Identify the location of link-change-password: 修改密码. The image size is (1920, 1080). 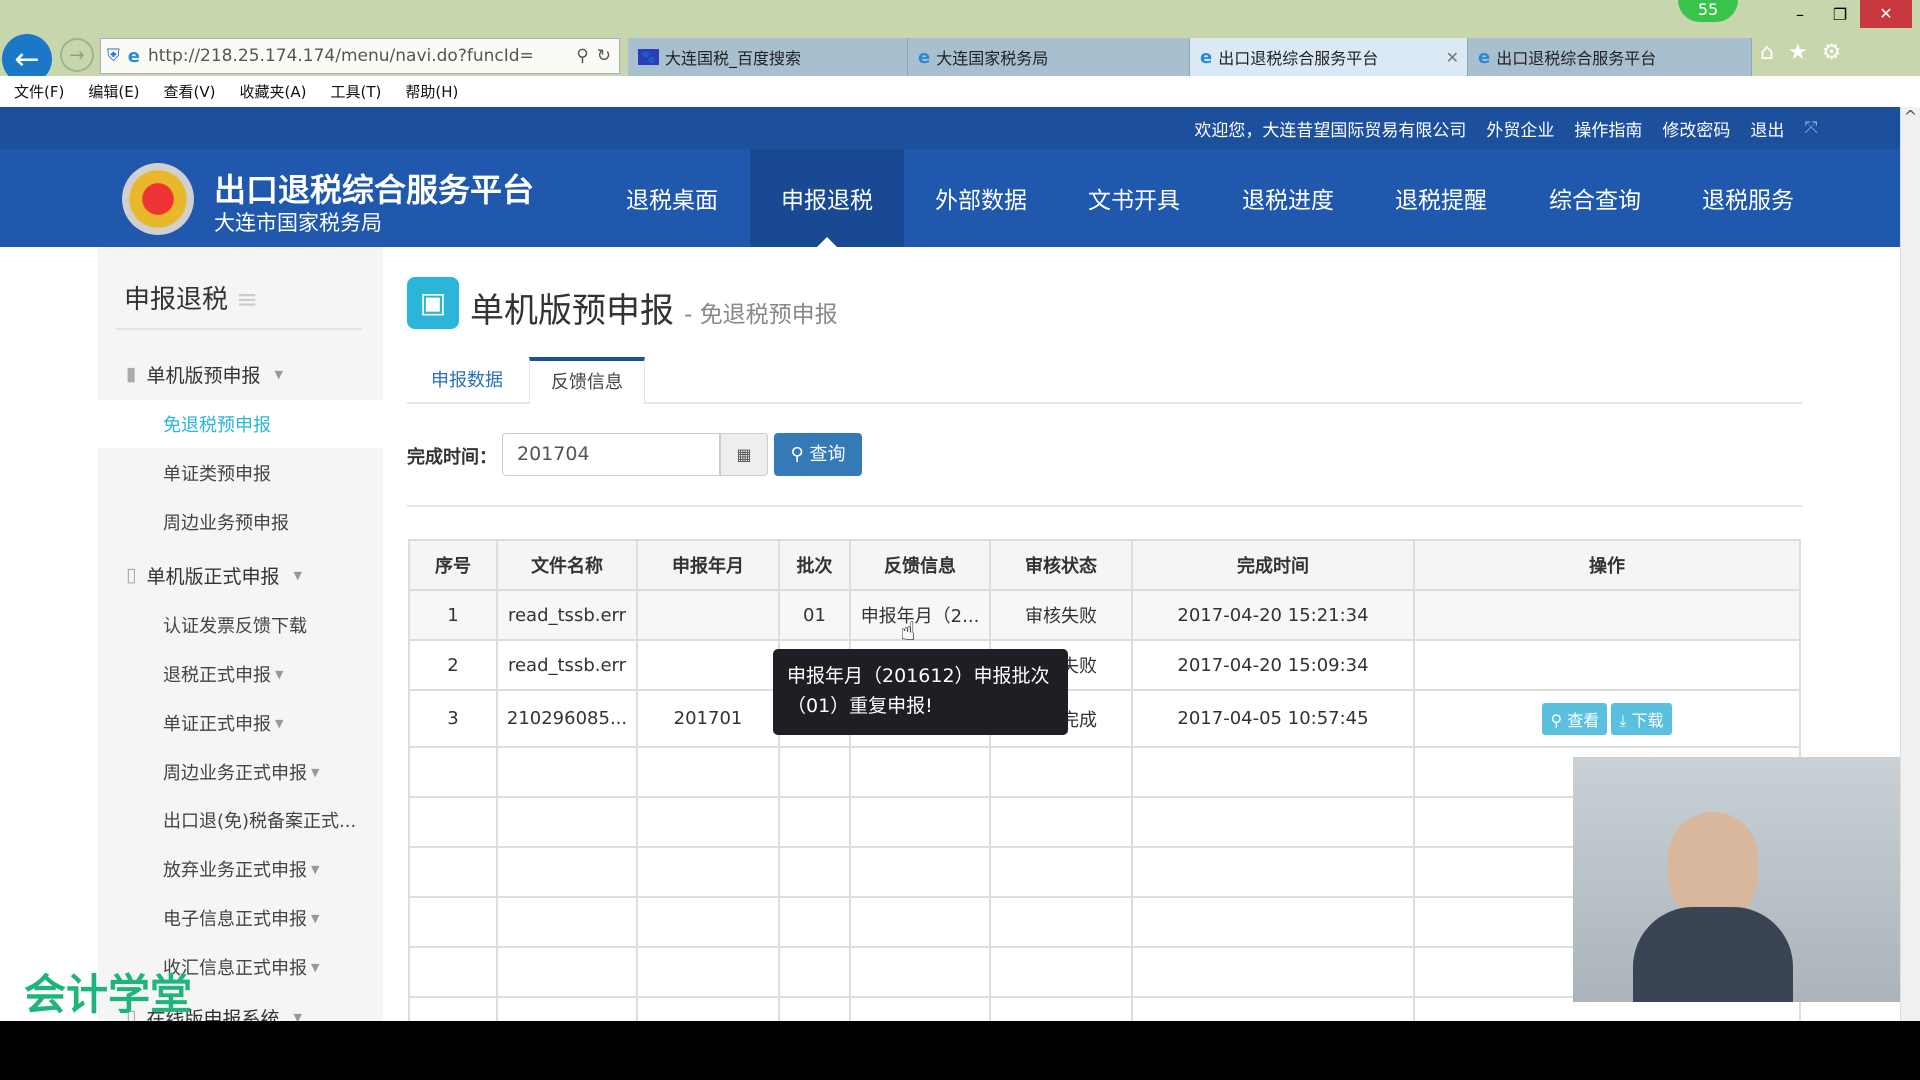
(1696, 128).